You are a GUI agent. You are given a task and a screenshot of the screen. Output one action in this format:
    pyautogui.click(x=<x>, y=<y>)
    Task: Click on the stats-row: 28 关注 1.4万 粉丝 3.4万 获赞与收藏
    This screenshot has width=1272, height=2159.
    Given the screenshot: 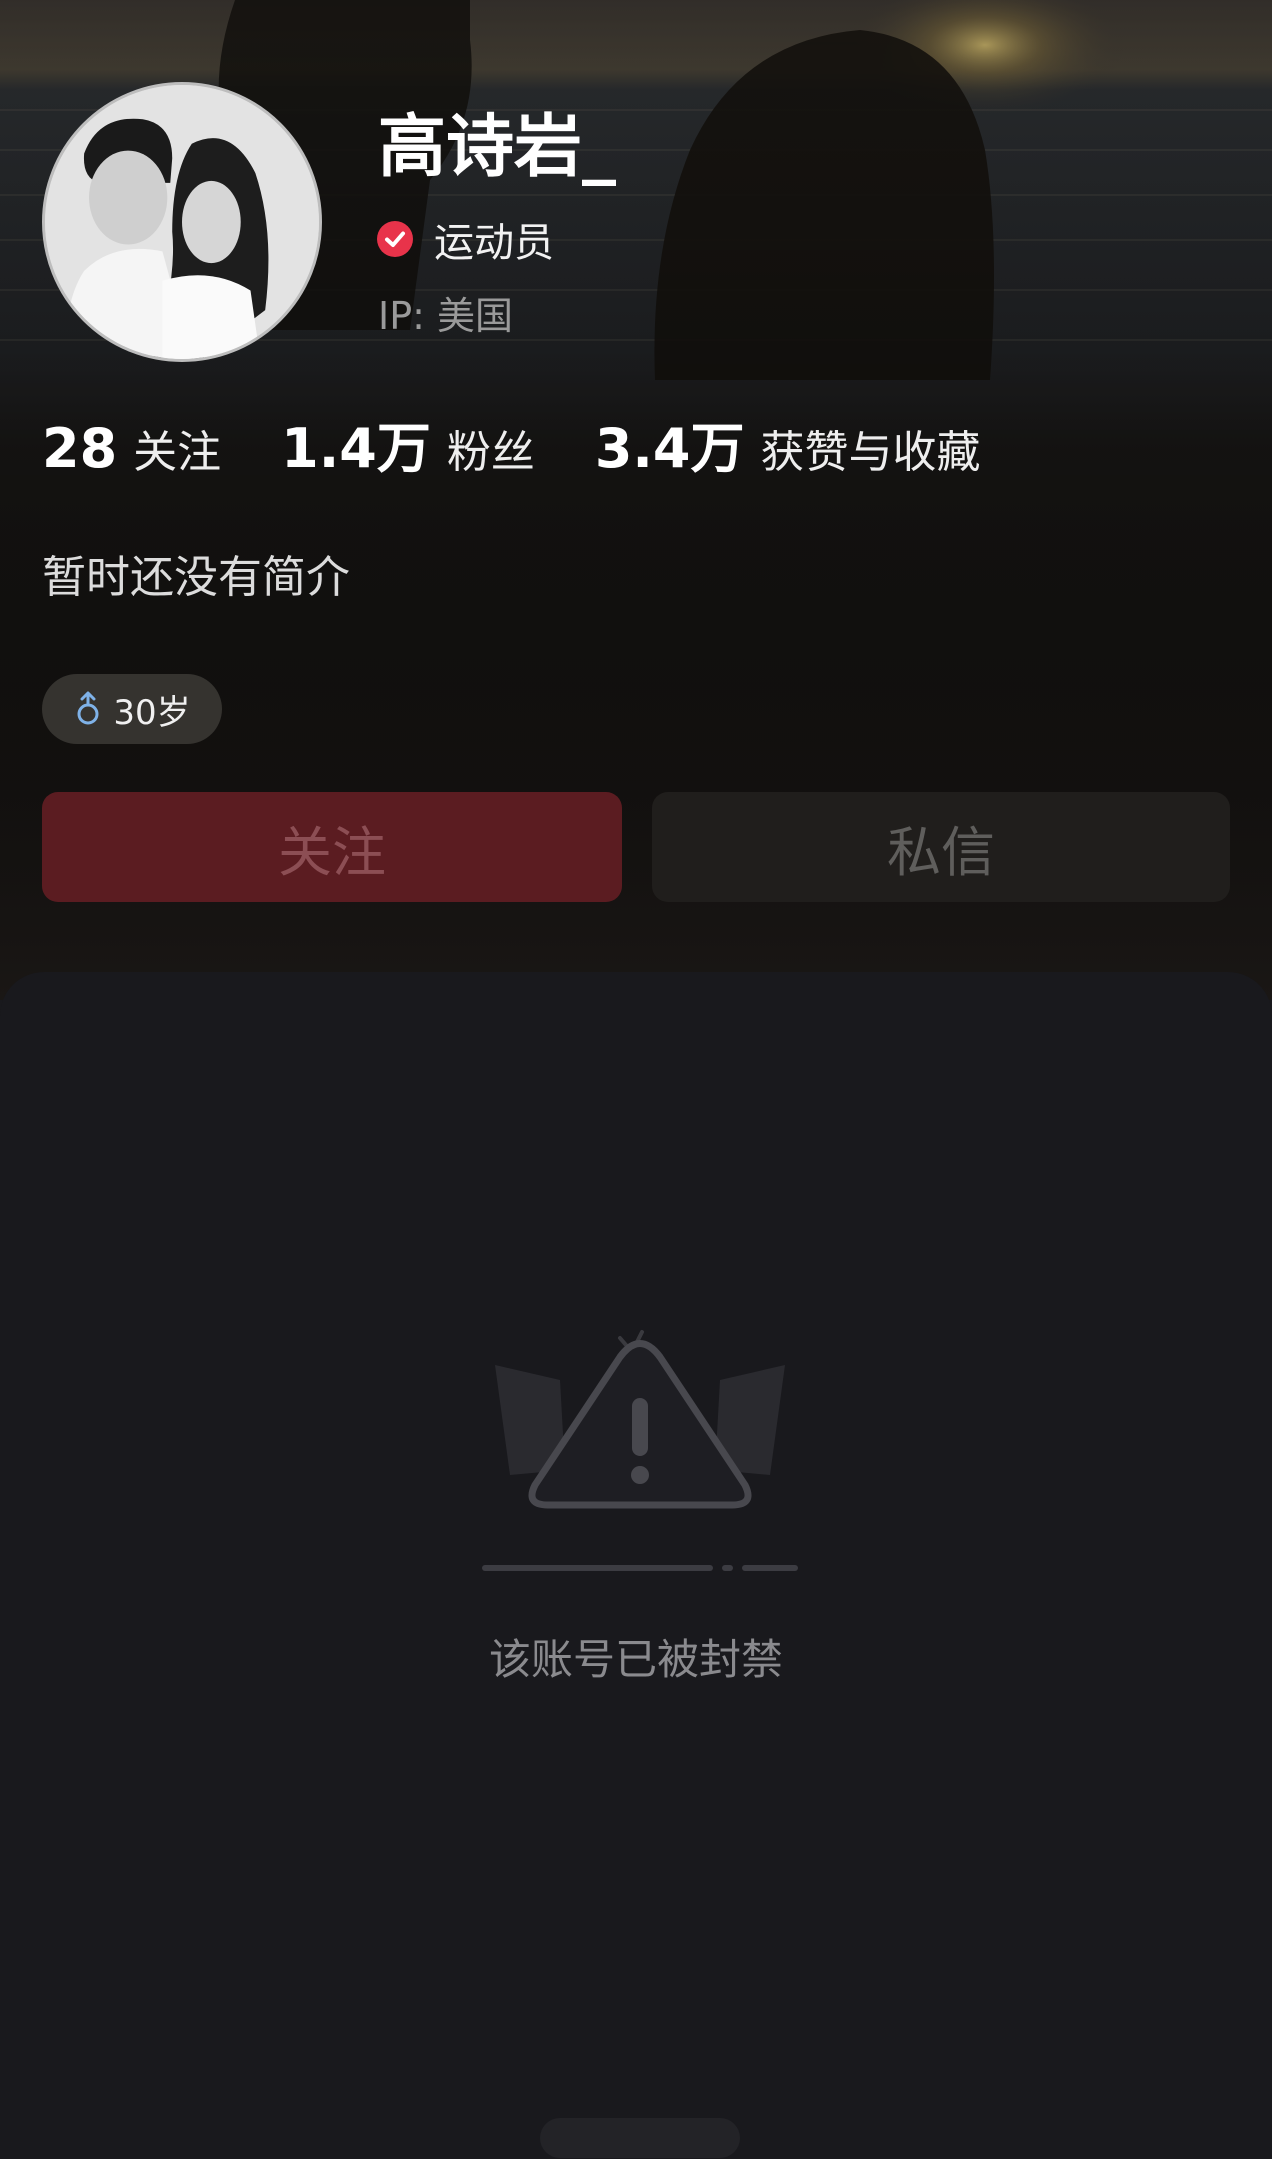 What is the action you would take?
    pyautogui.click(x=541, y=443)
    